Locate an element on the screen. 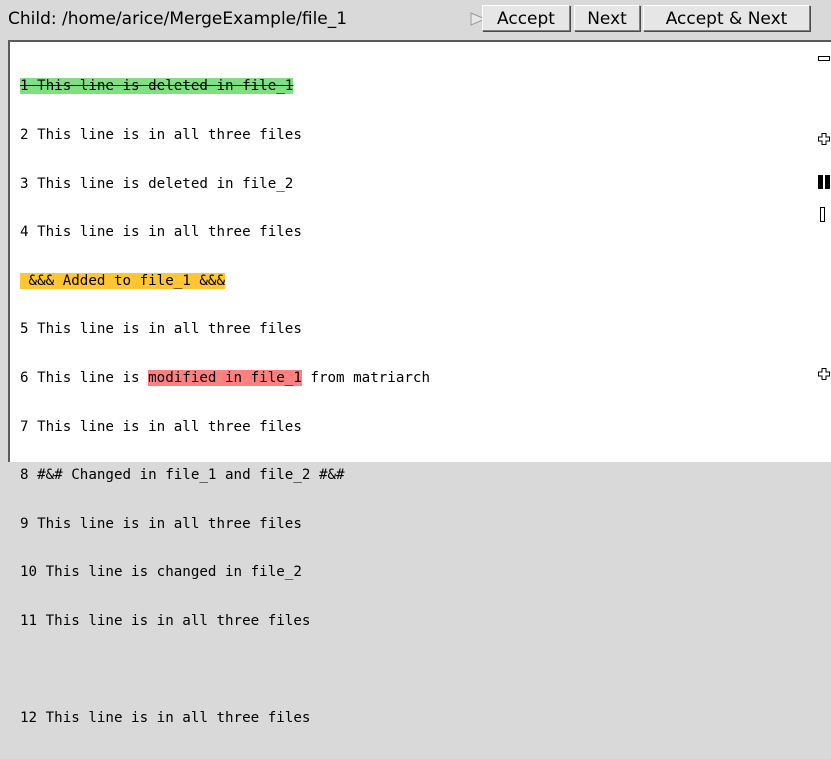  code-line: 4 This line is in all three files is located at coordinates (161, 232).